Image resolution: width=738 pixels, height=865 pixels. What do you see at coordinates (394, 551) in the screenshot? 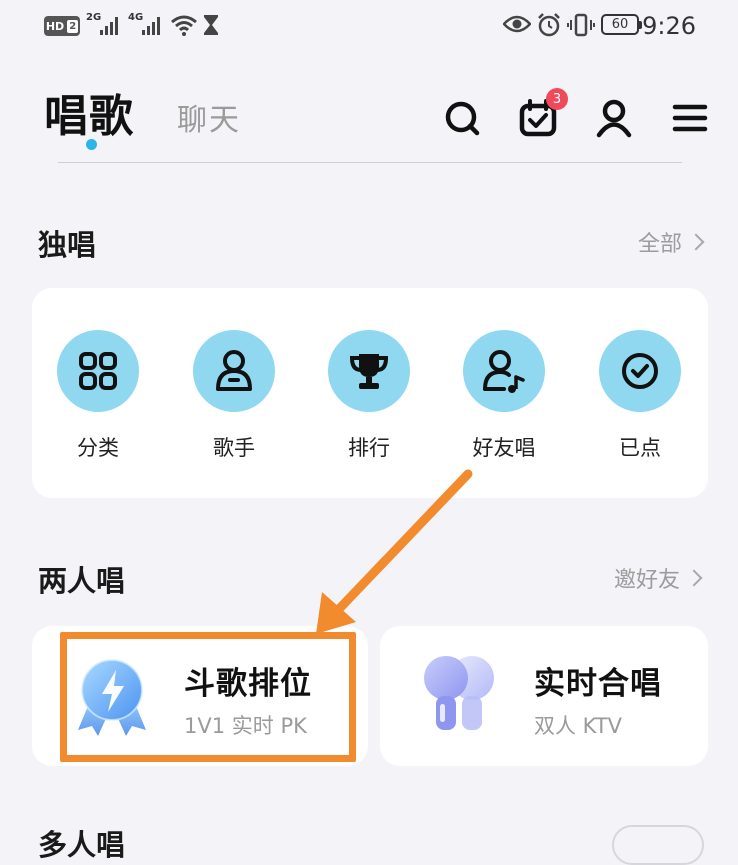
I see `annotation-arrow` at bounding box center [394, 551].